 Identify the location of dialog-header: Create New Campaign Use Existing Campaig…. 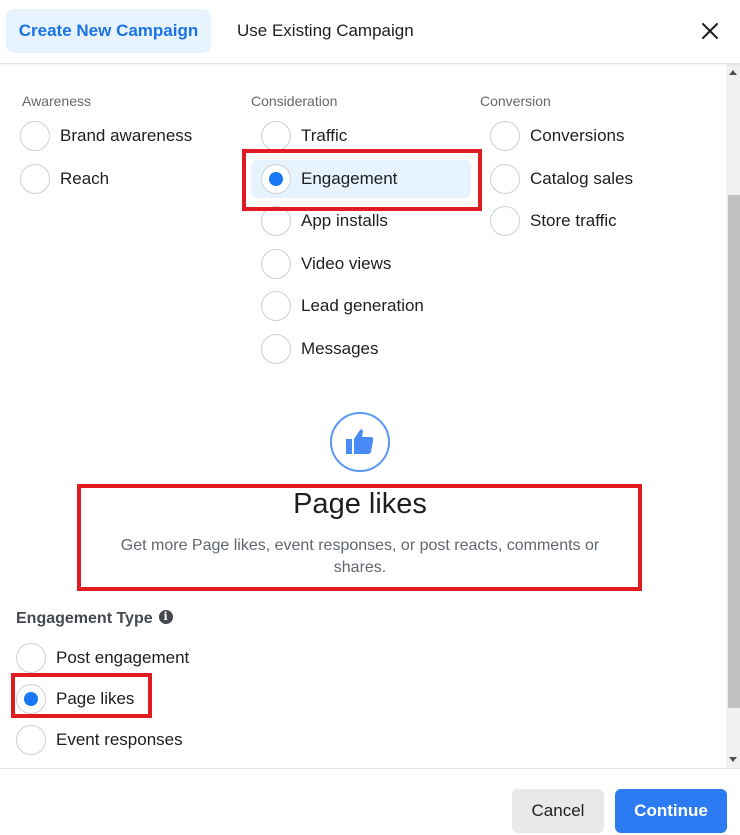
(370, 32).